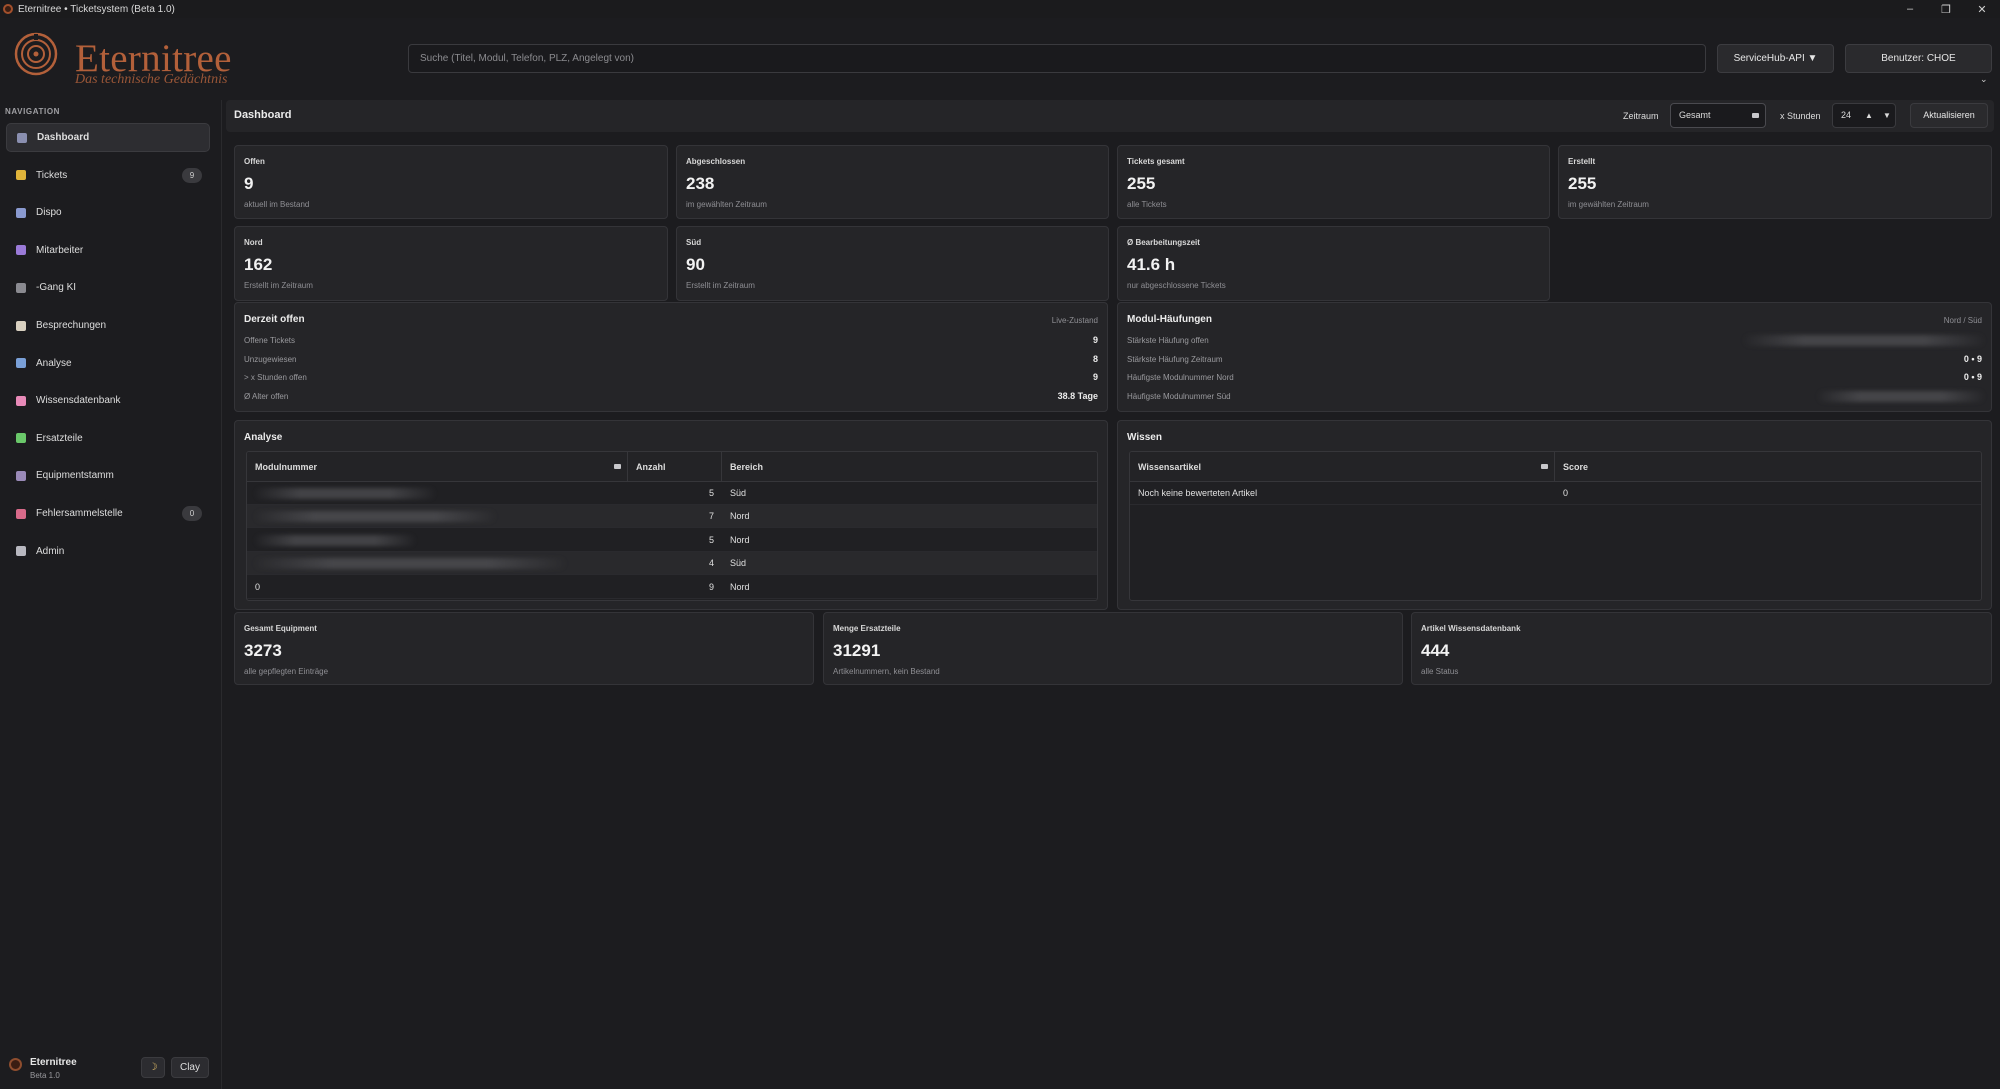  I want to click on servicehub-api-button: ServiceHub-API ▼, so click(1775, 58).